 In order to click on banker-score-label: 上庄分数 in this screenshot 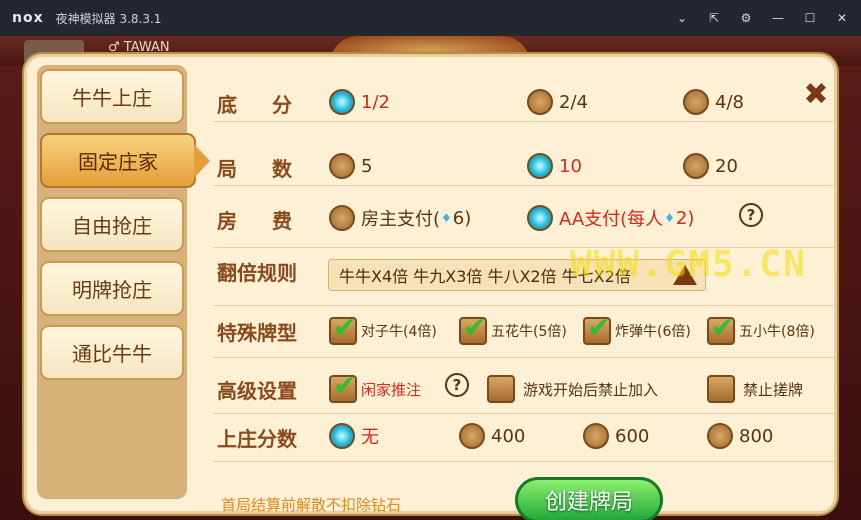, I will do `click(257, 439)`.